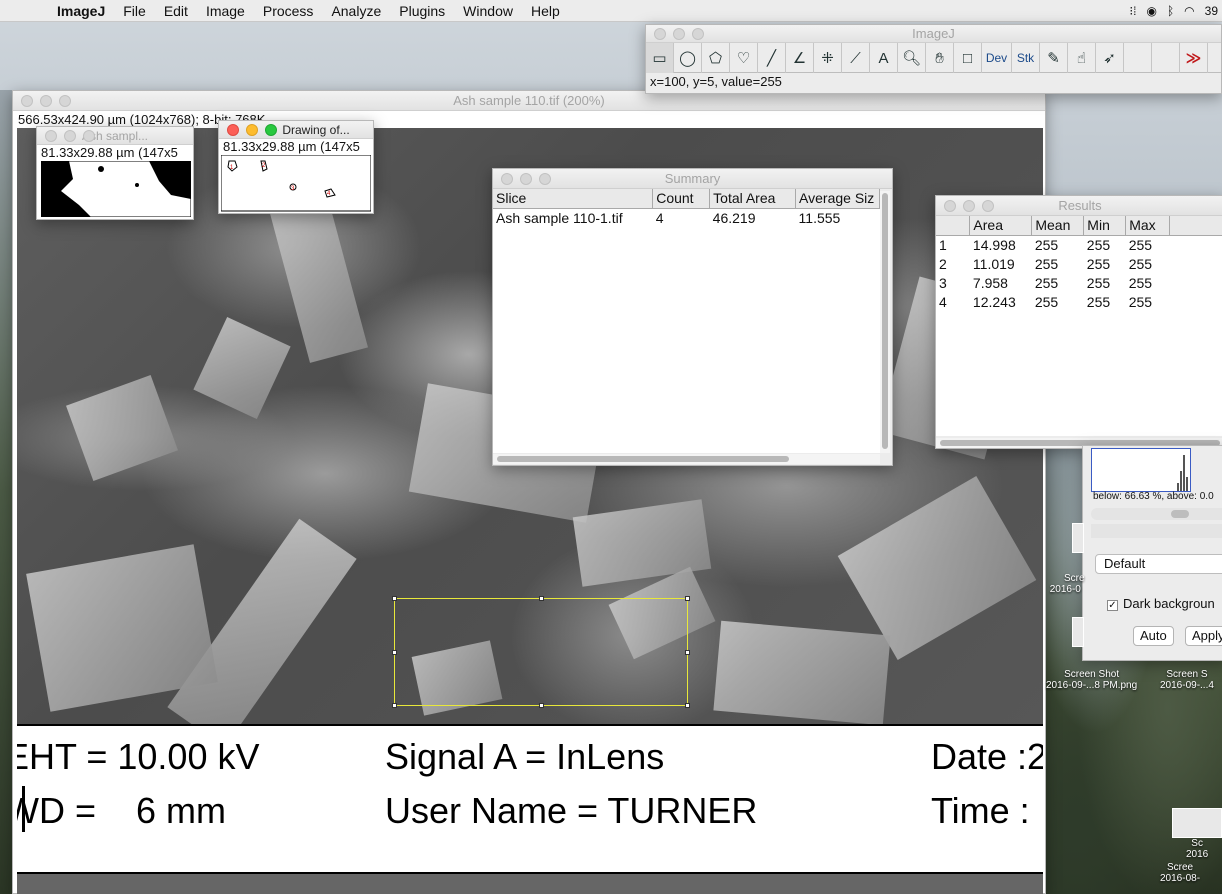 The image size is (1222, 894). What do you see at coordinates (288, 11) in the screenshot?
I see `menu-process: Process` at bounding box center [288, 11].